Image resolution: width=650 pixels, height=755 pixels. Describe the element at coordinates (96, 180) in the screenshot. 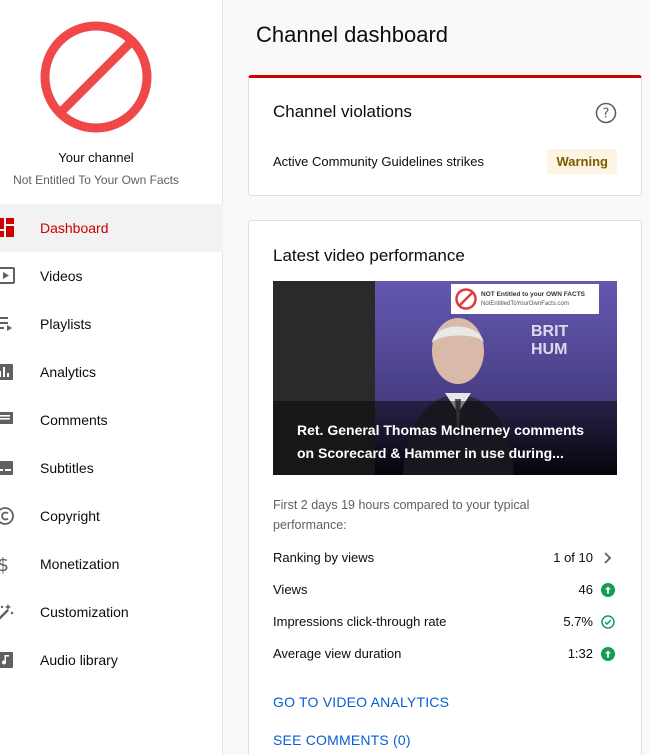

I see `channel-name: Not Entitled To Your Own Facts` at that location.